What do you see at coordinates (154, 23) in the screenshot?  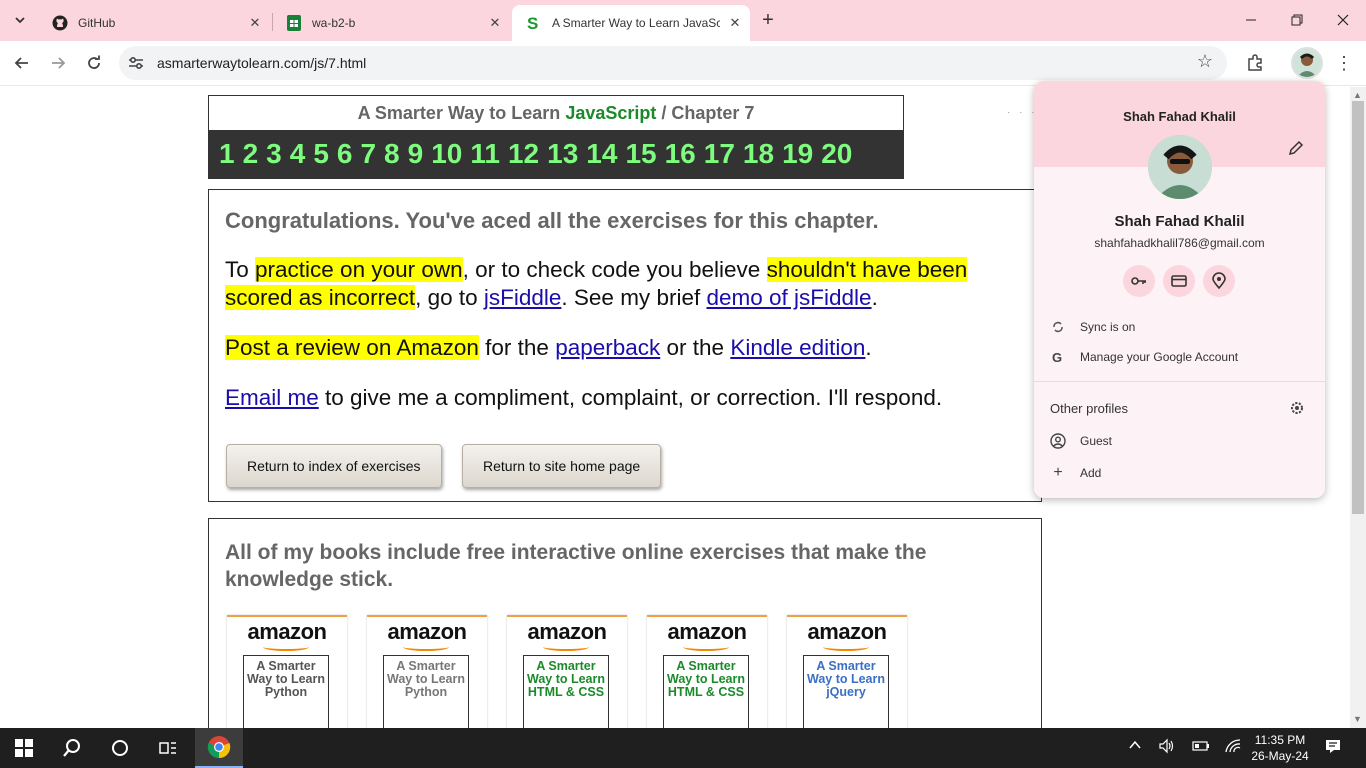 I see `tab-github: GitHub ✕` at bounding box center [154, 23].